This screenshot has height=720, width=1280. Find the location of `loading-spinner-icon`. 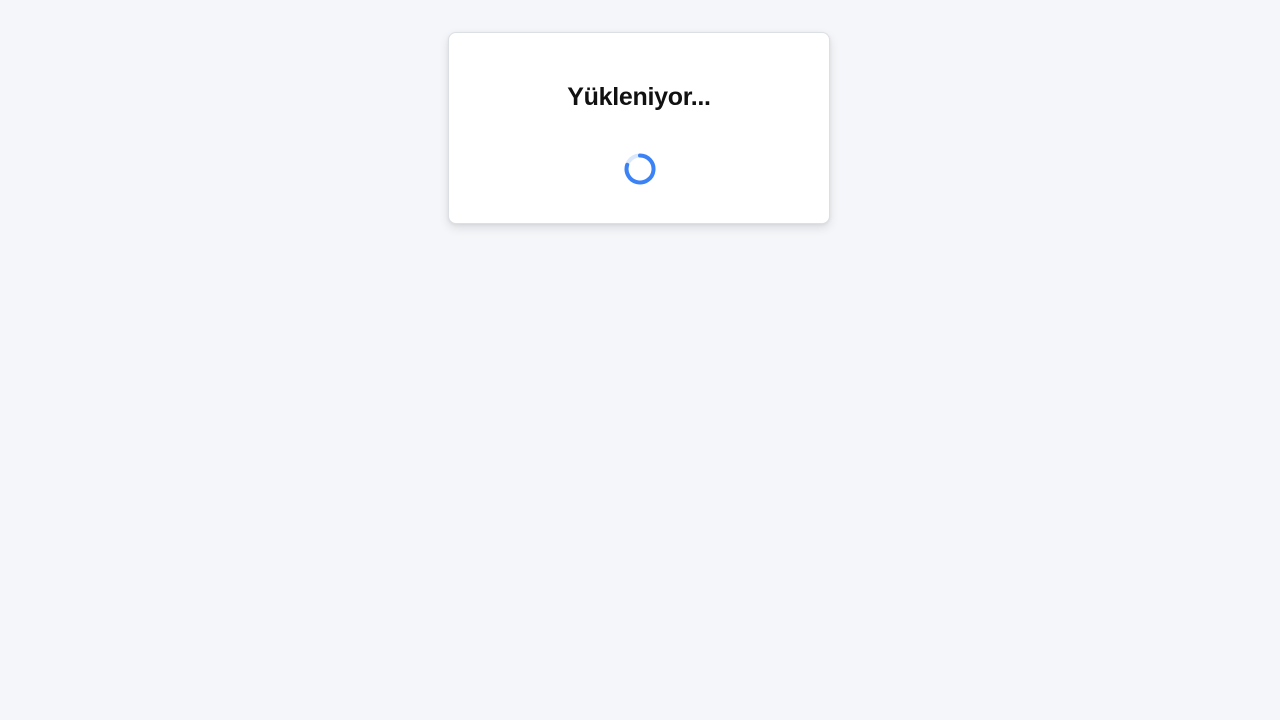

loading-spinner-icon is located at coordinates (640, 169).